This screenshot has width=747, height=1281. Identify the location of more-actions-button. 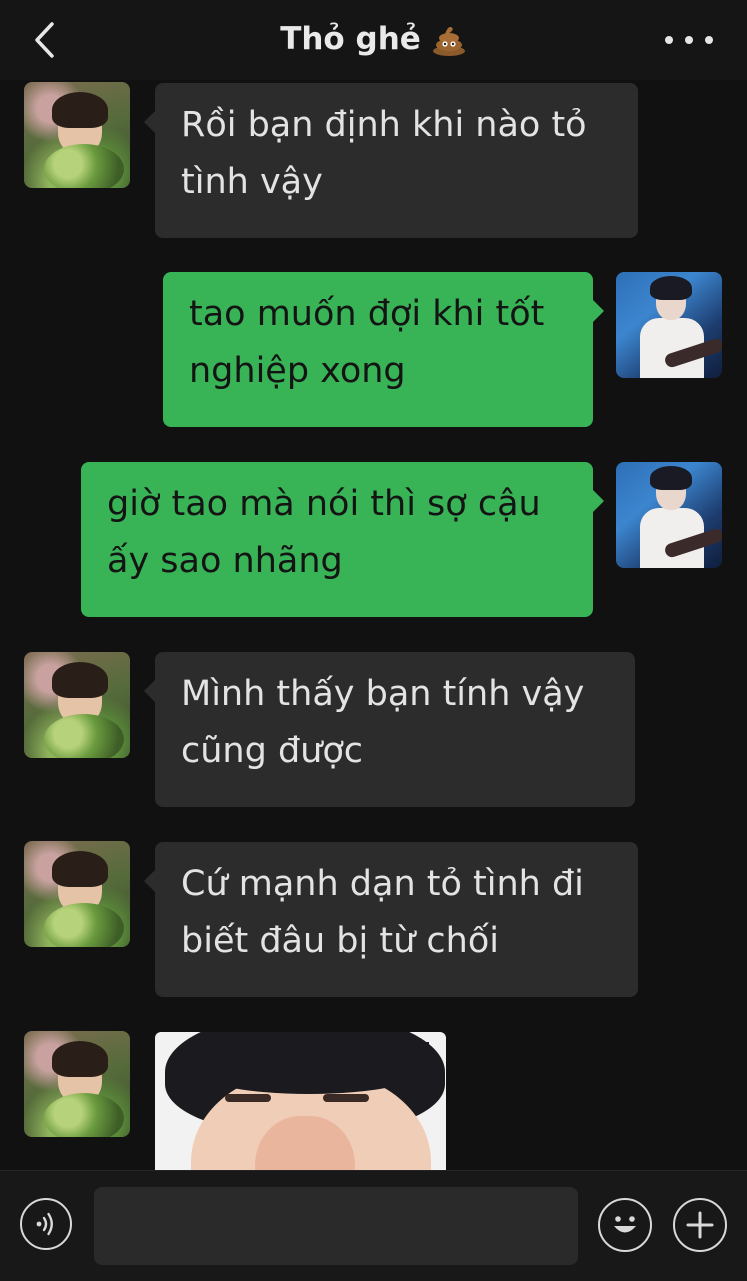
(700, 1225).